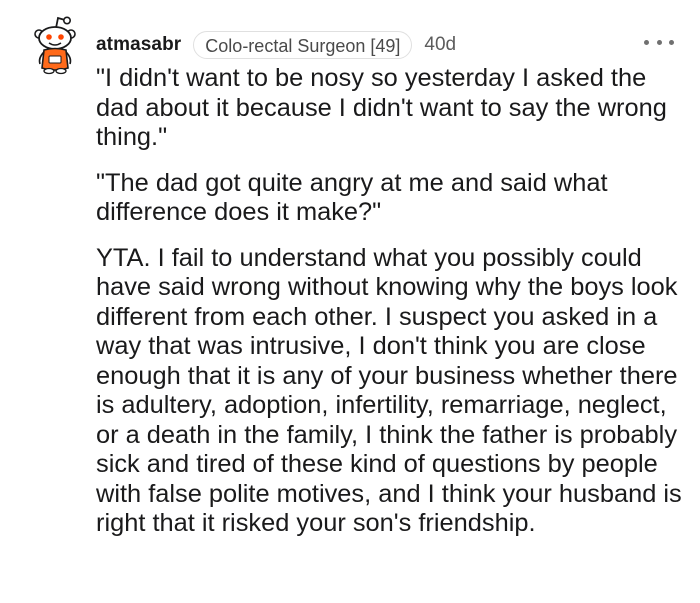 The width and height of the screenshot is (700, 603). What do you see at coordinates (303, 45) in the screenshot?
I see `user-flair-badge: Colo-rectal Surgeon [49]` at bounding box center [303, 45].